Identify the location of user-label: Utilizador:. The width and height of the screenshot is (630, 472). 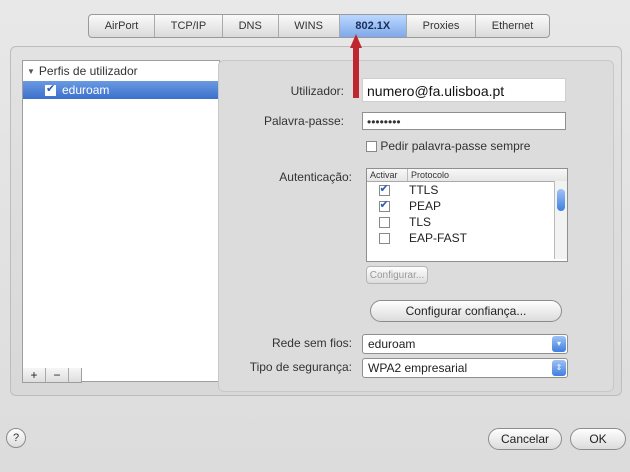
(317, 91).